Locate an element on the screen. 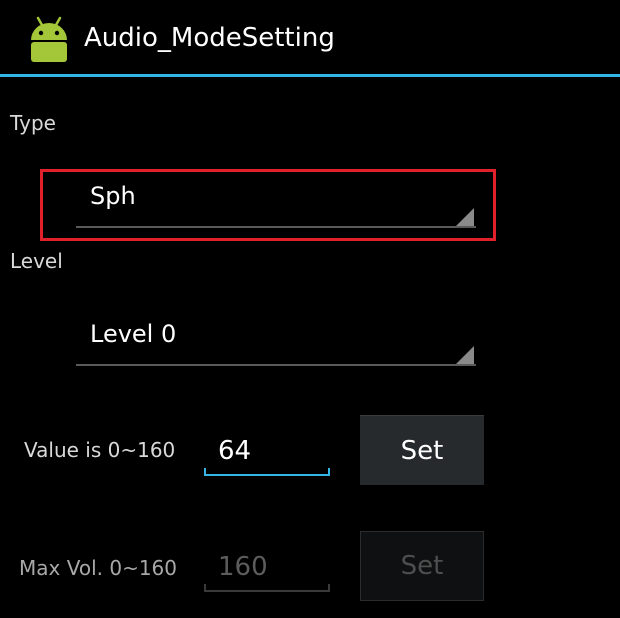  dropdown-triangle-icon is located at coordinates (465, 355).